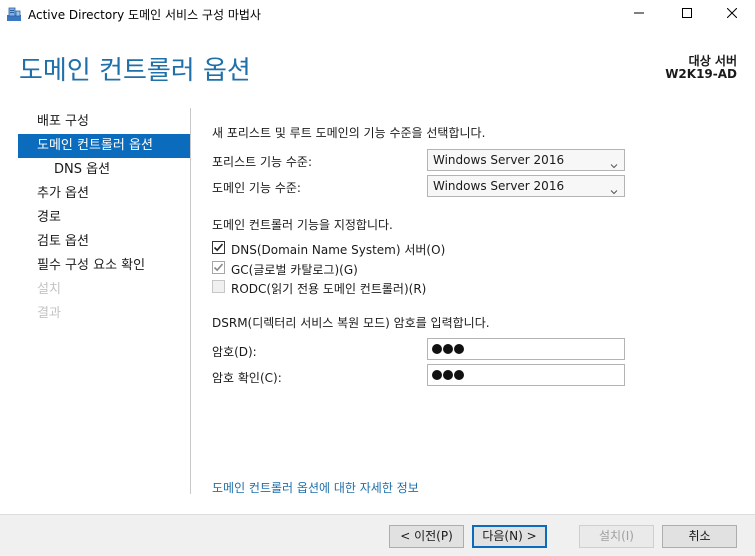 This screenshot has height=556, width=755. What do you see at coordinates (82, 169) in the screenshot?
I see `nav-item-label: DNS 옵션` at bounding box center [82, 169].